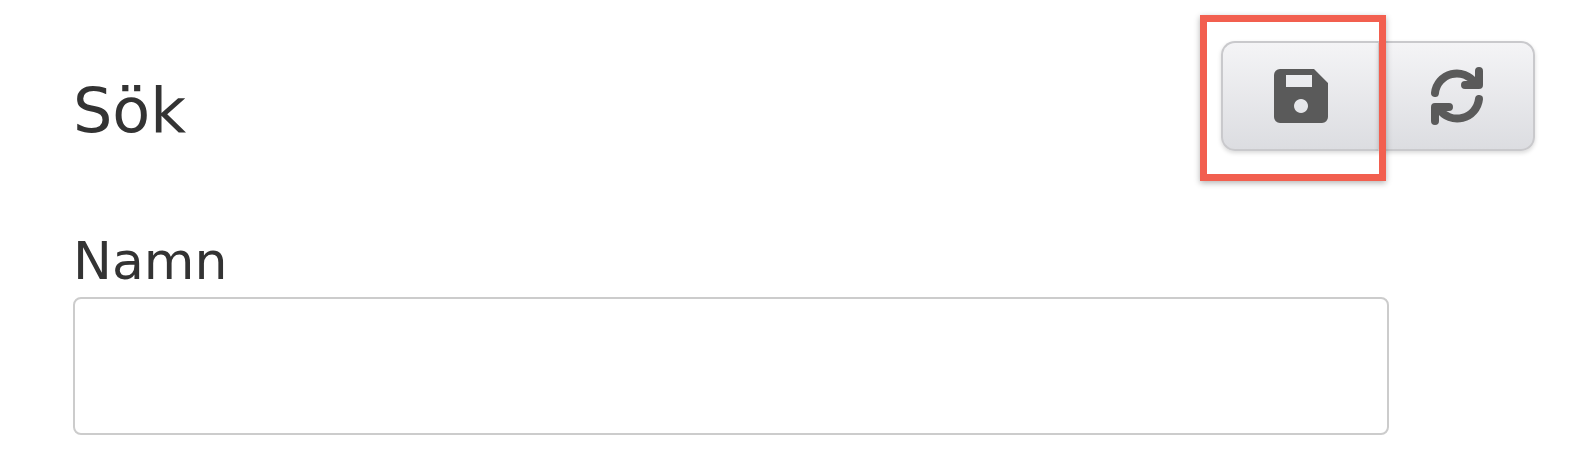 The height and width of the screenshot is (470, 1594). I want to click on save-button, so click(1299, 96).